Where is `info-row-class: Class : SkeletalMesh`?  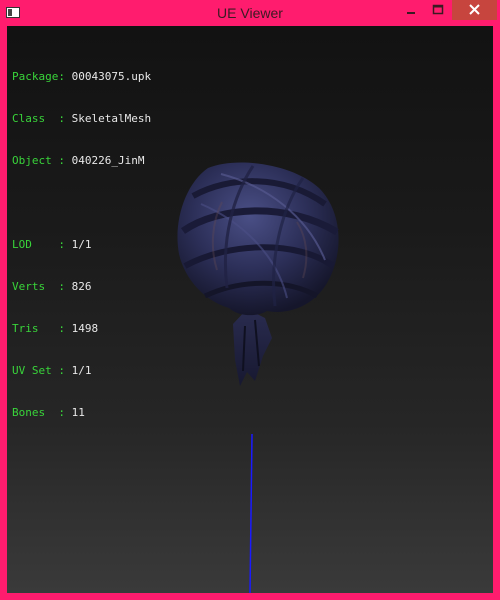 info-row-class: Class : SkeletalMesh is located at coordinates (82, 118).